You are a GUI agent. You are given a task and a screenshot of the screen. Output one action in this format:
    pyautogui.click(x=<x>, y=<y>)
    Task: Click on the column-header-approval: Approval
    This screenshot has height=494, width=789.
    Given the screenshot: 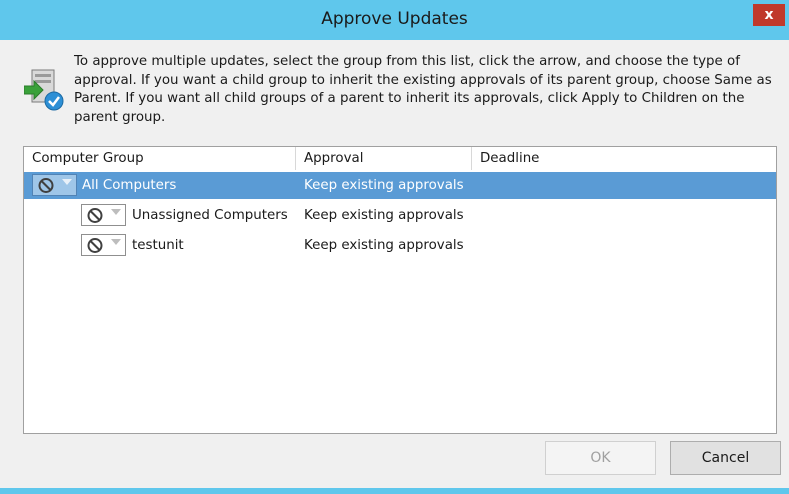 What is the action you would take?
    pyautogui.click(x=384, y=158)
    